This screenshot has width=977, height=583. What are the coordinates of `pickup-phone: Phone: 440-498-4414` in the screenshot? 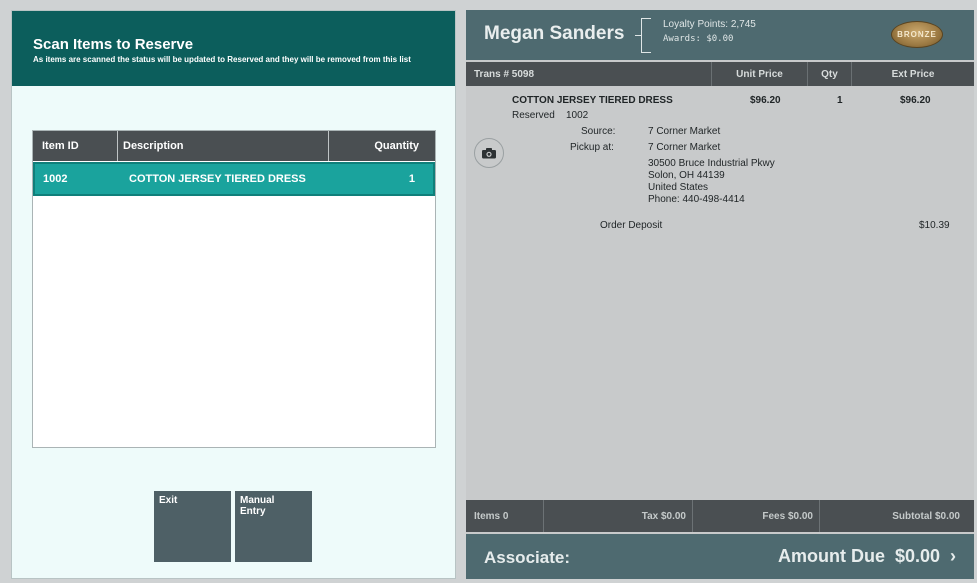 It's located at (696, 199).